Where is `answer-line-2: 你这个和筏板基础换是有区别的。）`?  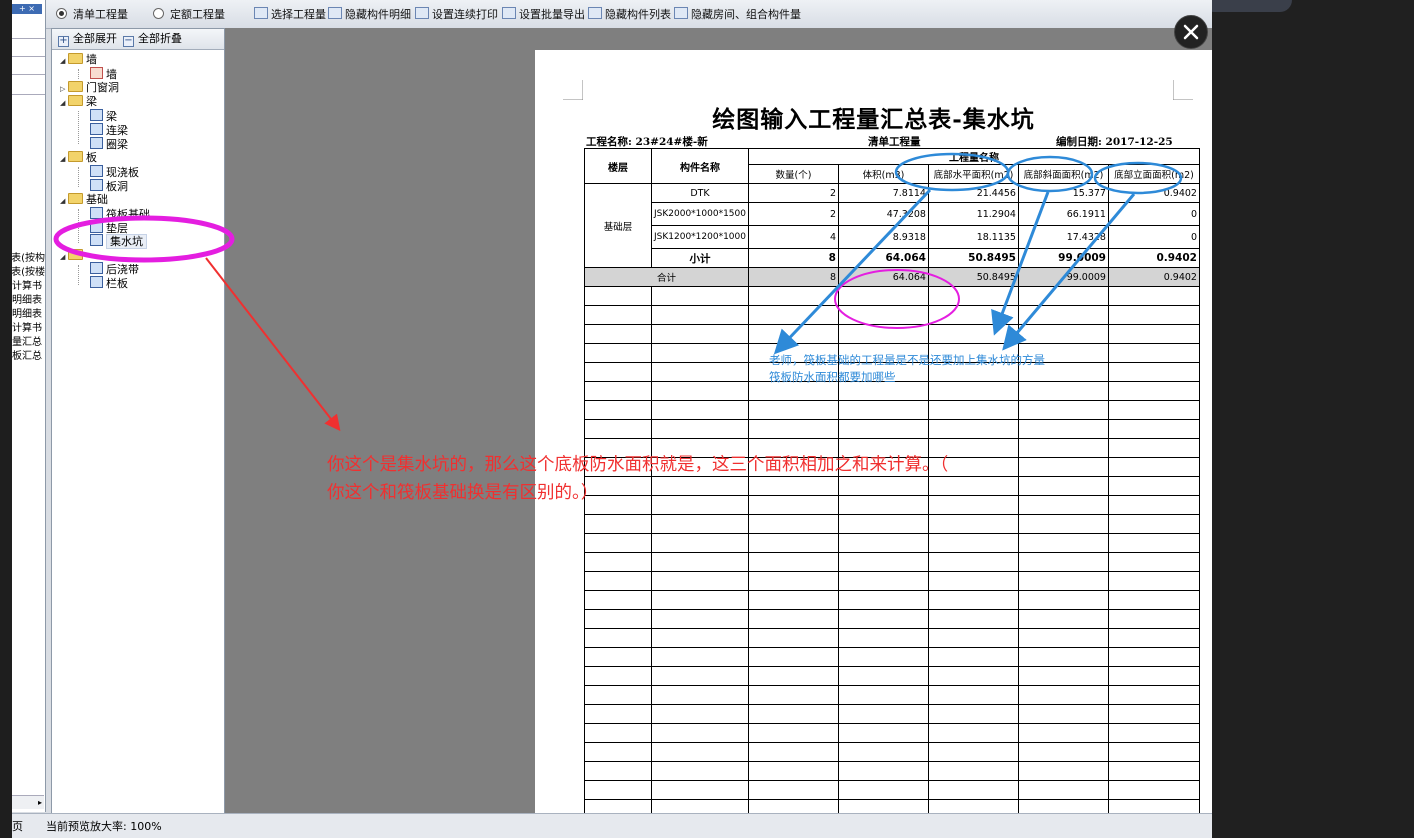
answer-line-2: 你这个和筏板基础换是有区别的。） is located at coordinates (463, 493).